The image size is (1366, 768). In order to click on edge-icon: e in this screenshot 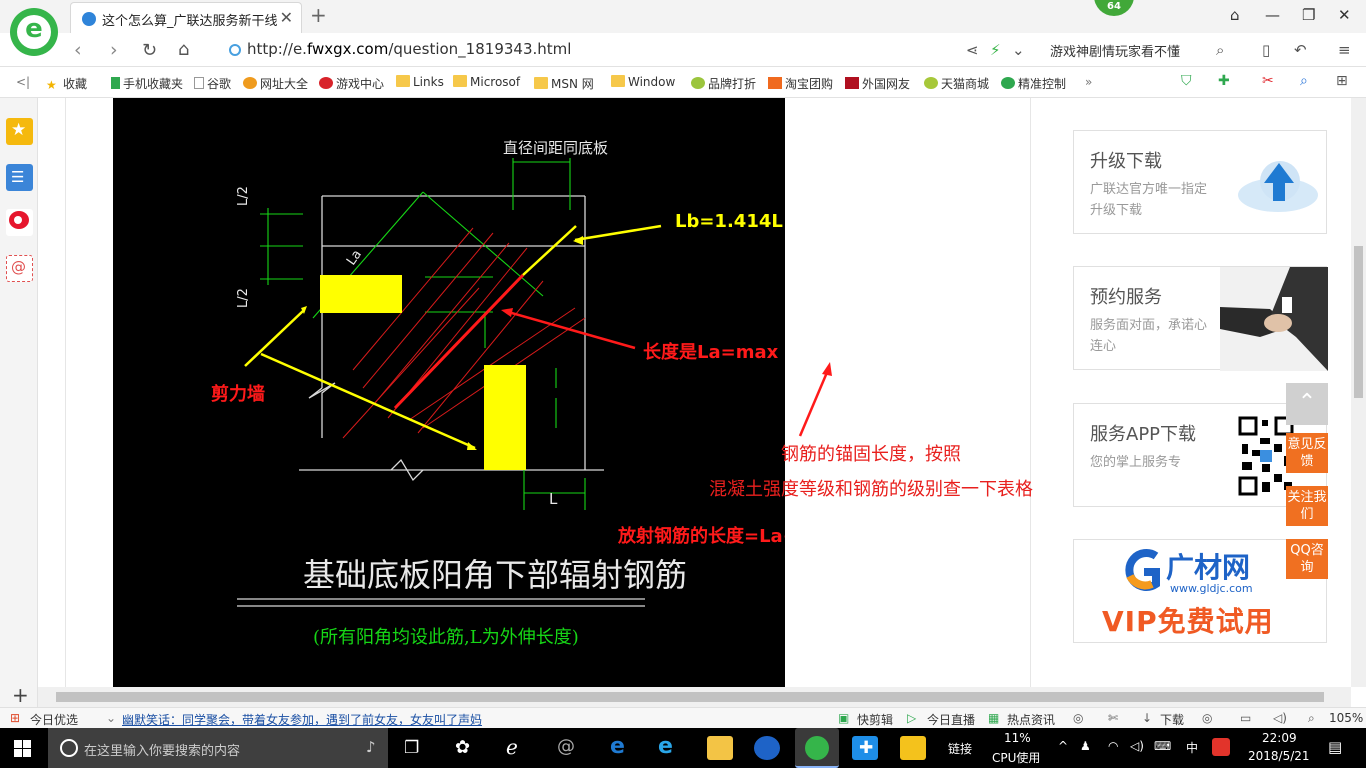, I will do `click(617, 746)`.